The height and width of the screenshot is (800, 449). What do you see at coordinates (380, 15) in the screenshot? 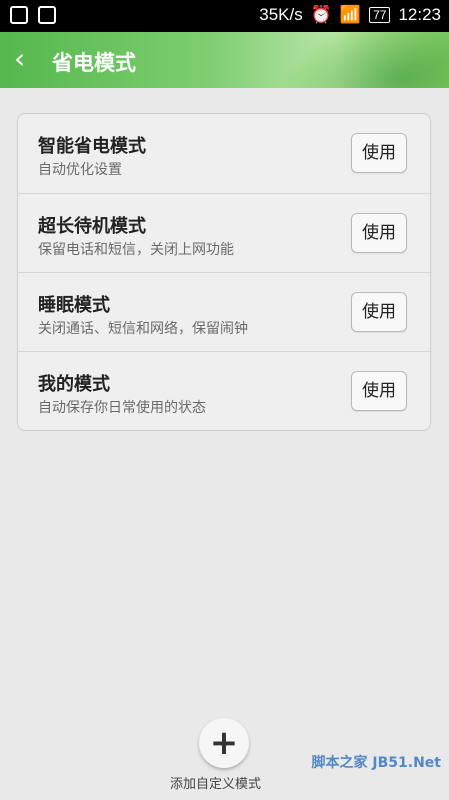
I see `battery-icon: 77` at bounding box center [380, 15].